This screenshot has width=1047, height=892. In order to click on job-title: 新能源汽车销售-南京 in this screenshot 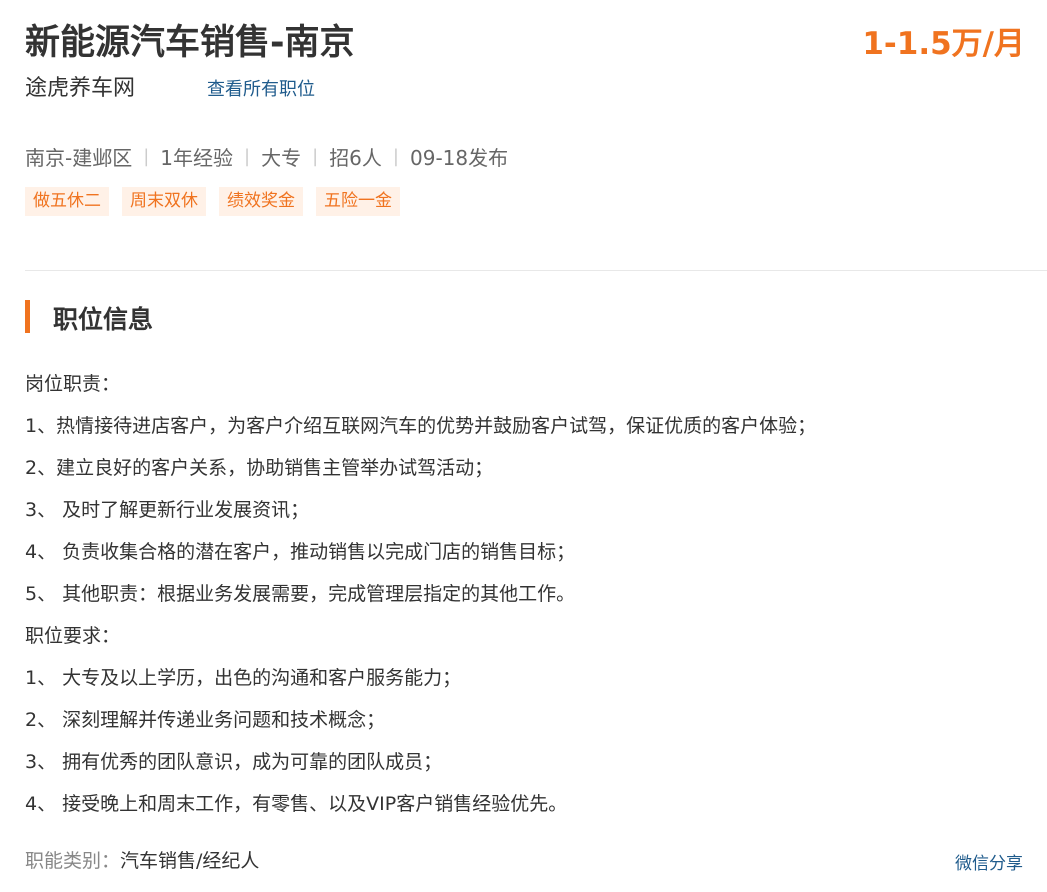, I will do `click(190, 43)`.